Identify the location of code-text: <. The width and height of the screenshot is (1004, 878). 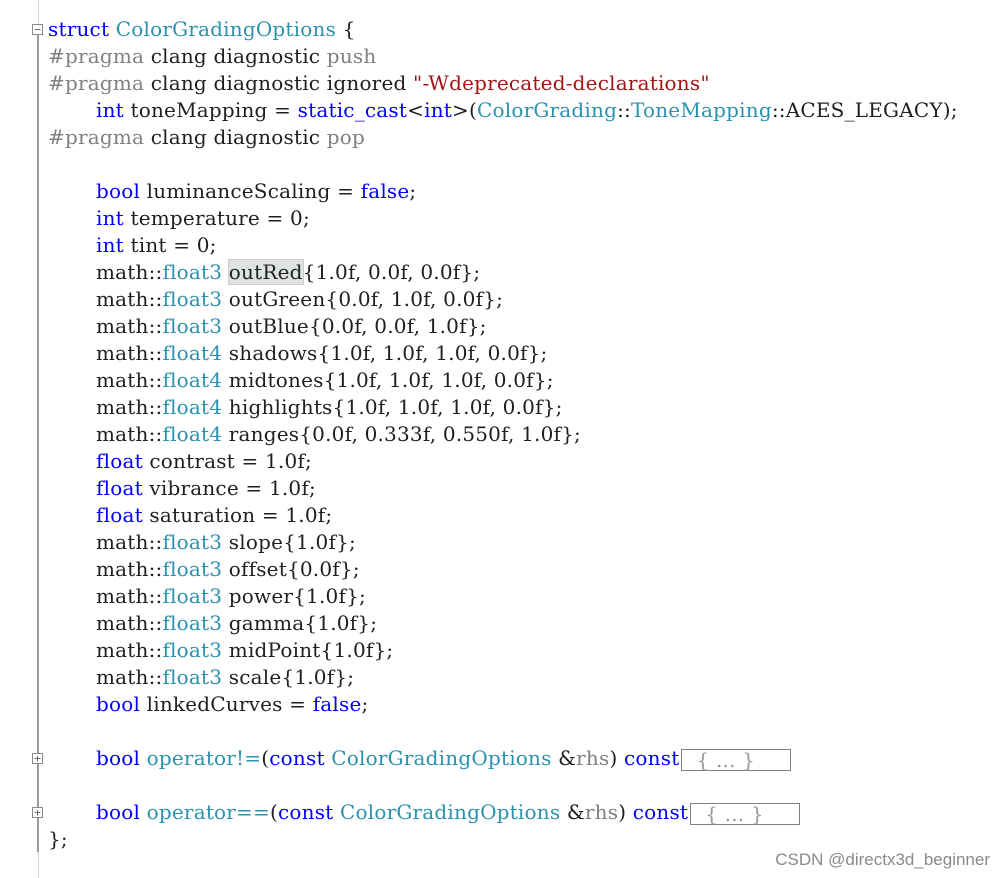
(416, 110).